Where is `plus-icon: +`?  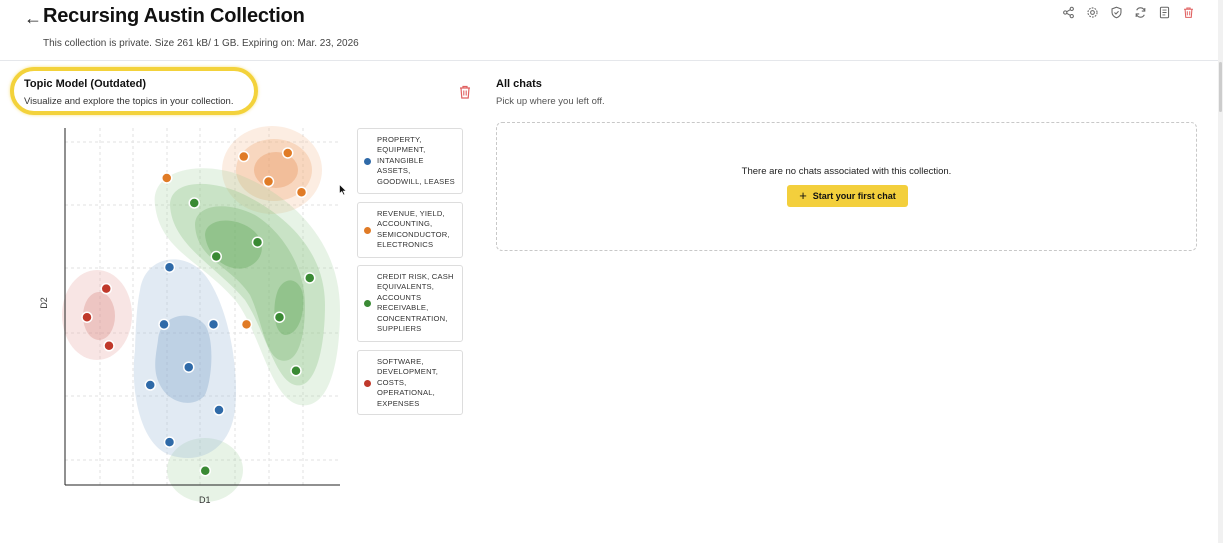
plus-icon: + is located at coordinates (803, 195).